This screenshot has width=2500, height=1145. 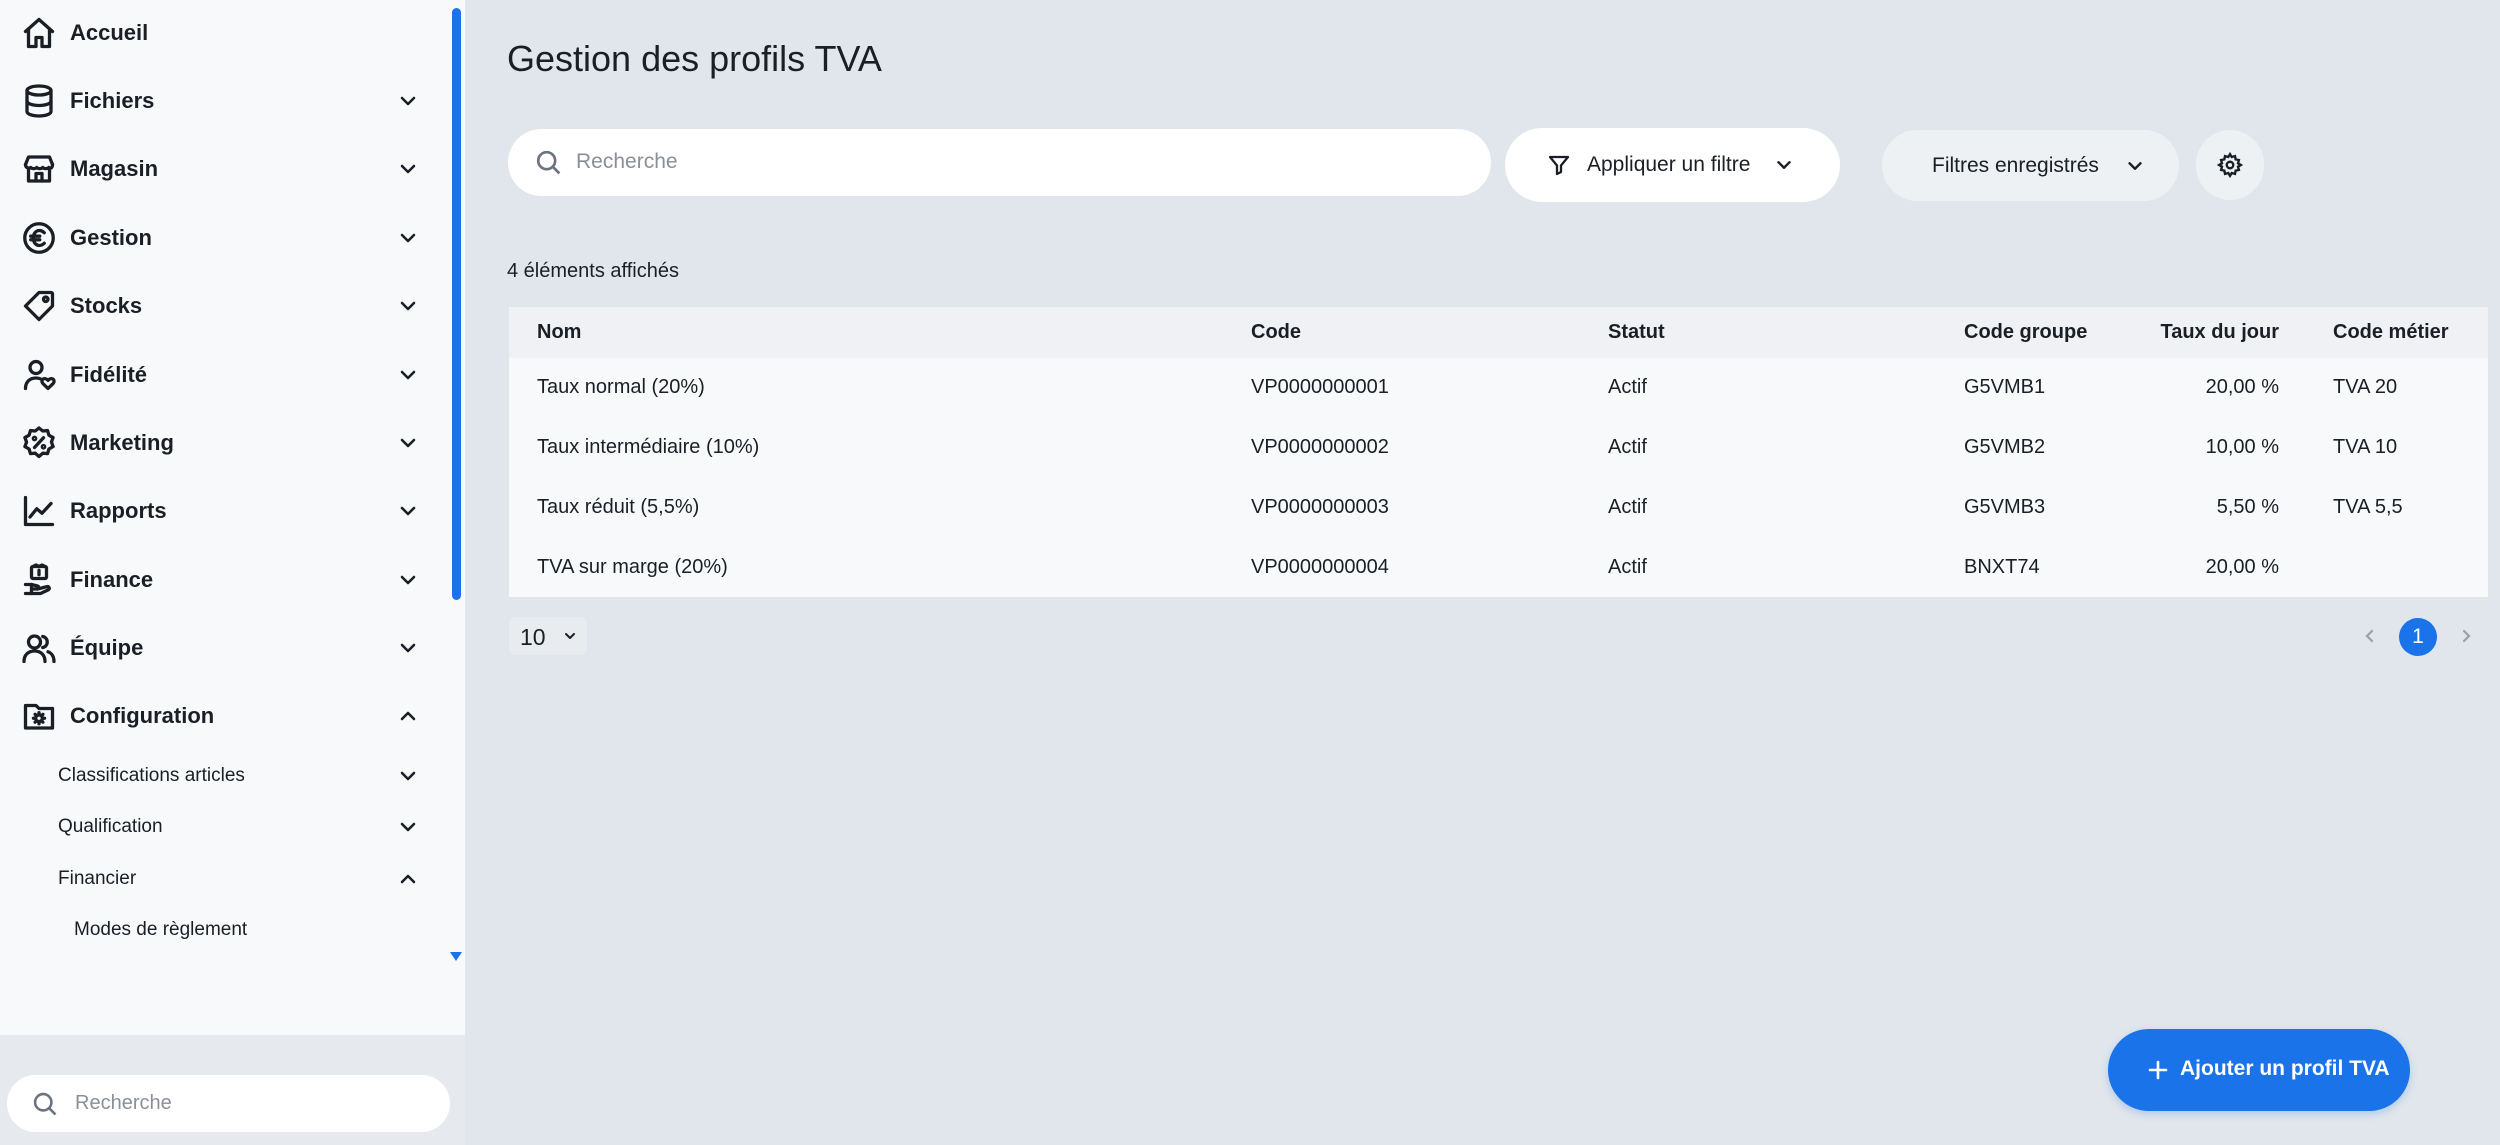 What do you see at coordinates (39, 33) in the screenshot?
I see `home-icon` at bounding box center [39, 33].